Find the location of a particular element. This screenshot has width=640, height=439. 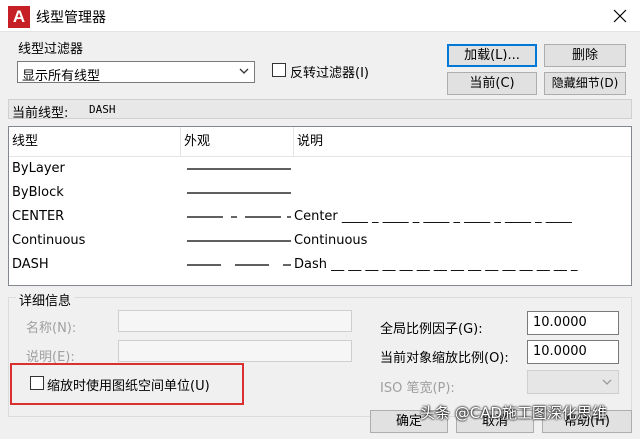

title-bar: A 线型管理器 is located at coordinates (320, 16).